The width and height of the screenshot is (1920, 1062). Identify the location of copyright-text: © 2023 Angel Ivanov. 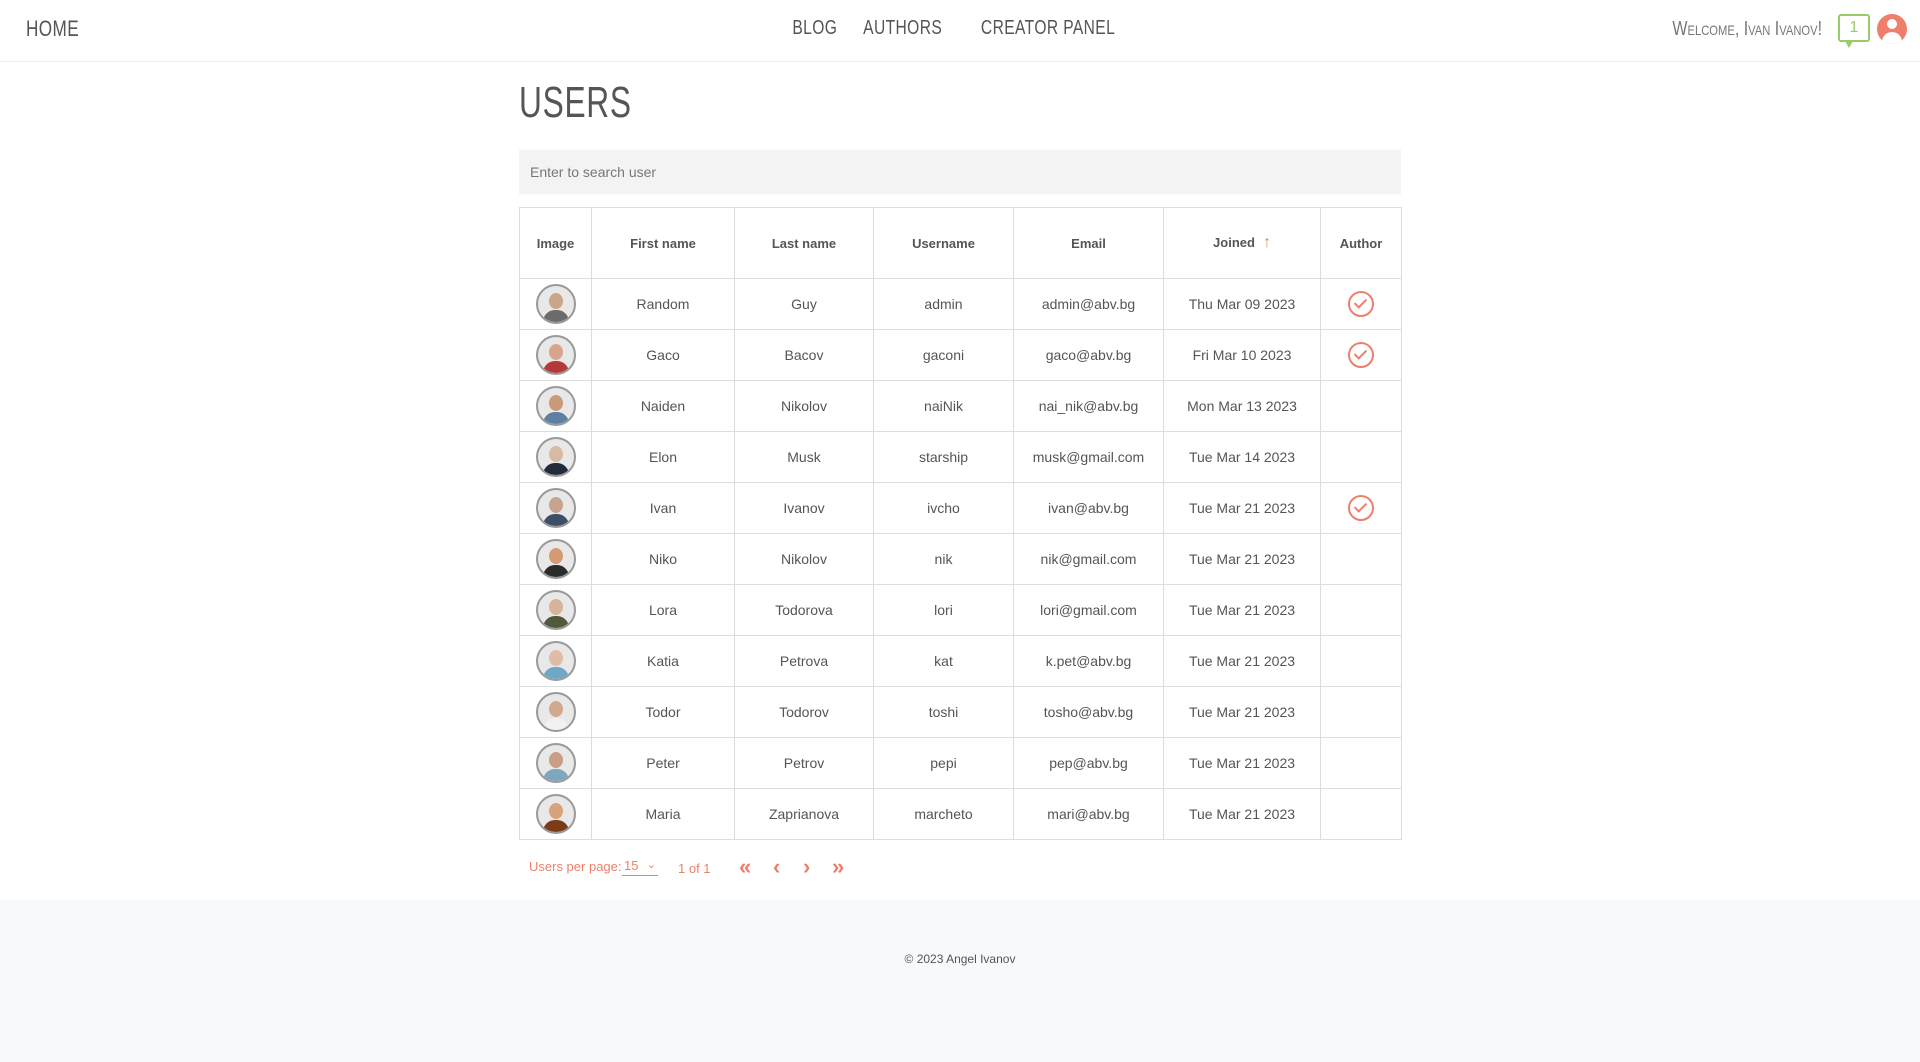
(960, 959).